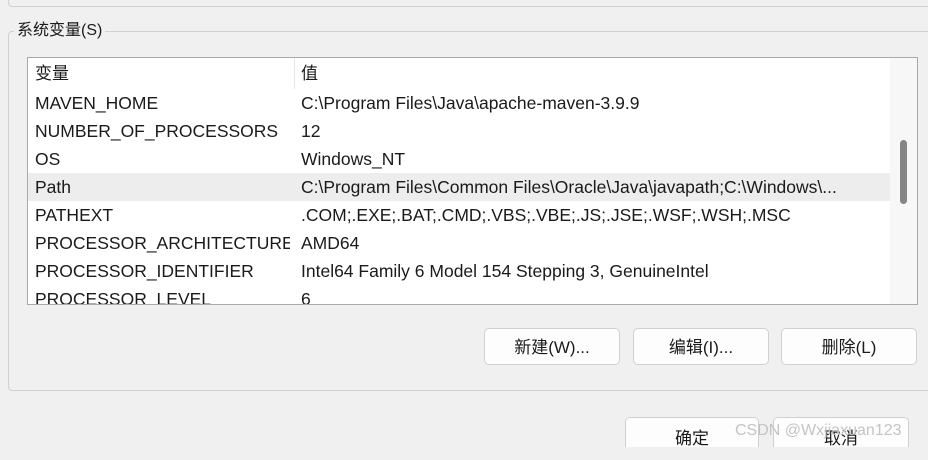 This screenshot has width=928, height=460. Describe the element at coordinates (144, 271) in the screenshot. I see `variable-name: PROCESSOR_IDENTIFIER` at that location.